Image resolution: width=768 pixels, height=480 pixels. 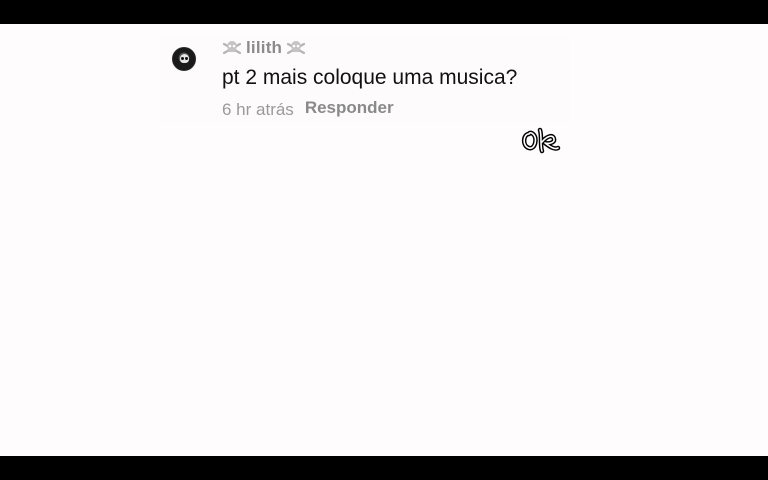 I want to click on username-row: lilith, so click(x=264, y=48).